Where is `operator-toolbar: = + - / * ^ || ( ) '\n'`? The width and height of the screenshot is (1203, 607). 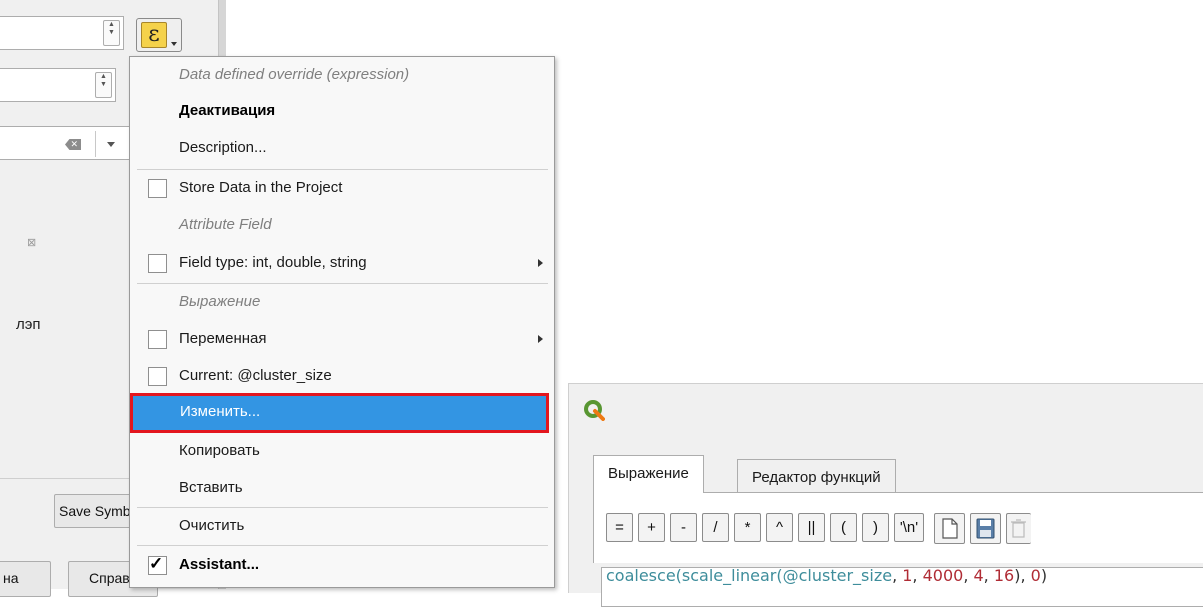 operator-toolbar: = + - / * ^ || ( ) '\n' is located at coordinates (898, 528).